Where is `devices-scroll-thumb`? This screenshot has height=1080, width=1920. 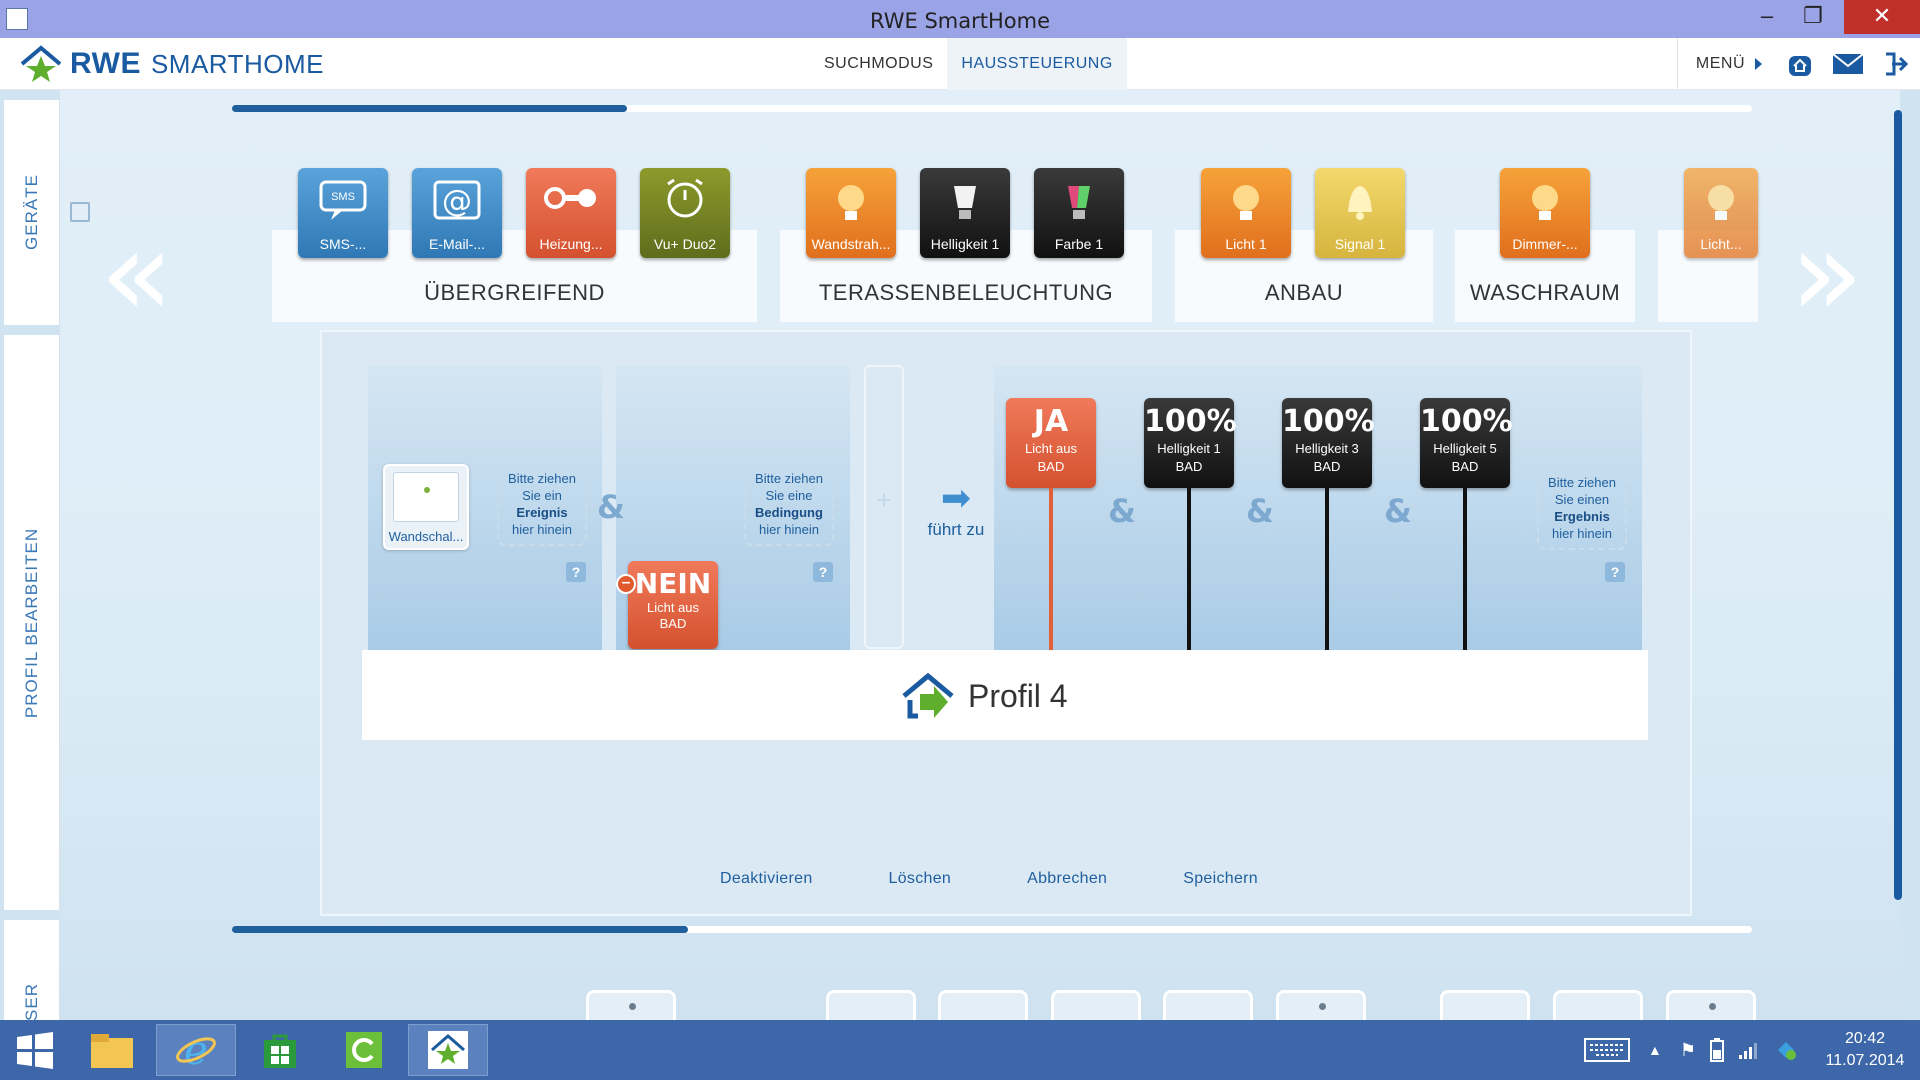 devices-scroll-thumb is located at coordinates (430, 108).